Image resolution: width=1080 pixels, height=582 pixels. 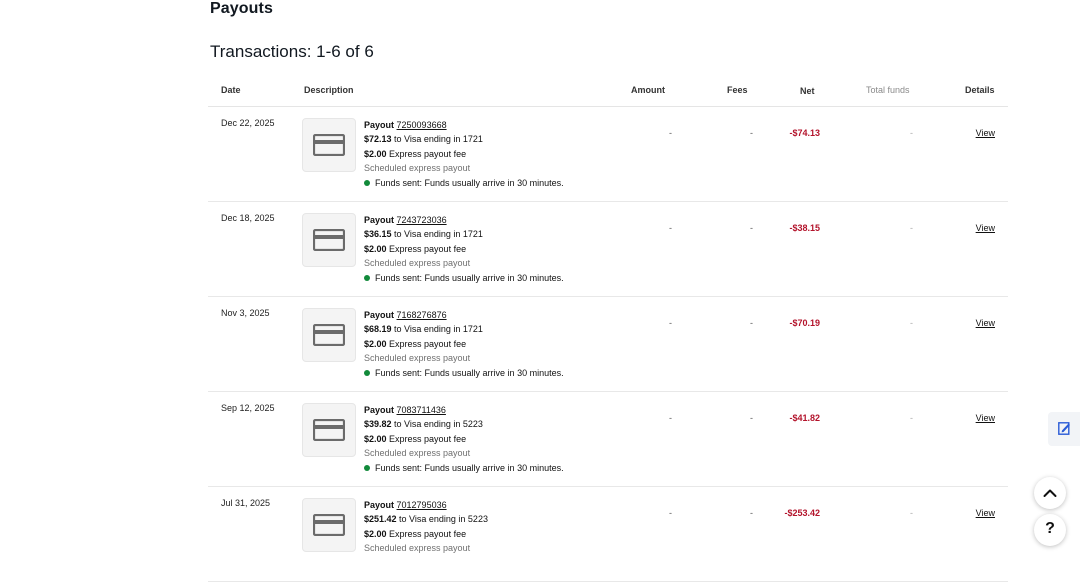 I want to click on help-button: ?, so click(x=1050, y=530).